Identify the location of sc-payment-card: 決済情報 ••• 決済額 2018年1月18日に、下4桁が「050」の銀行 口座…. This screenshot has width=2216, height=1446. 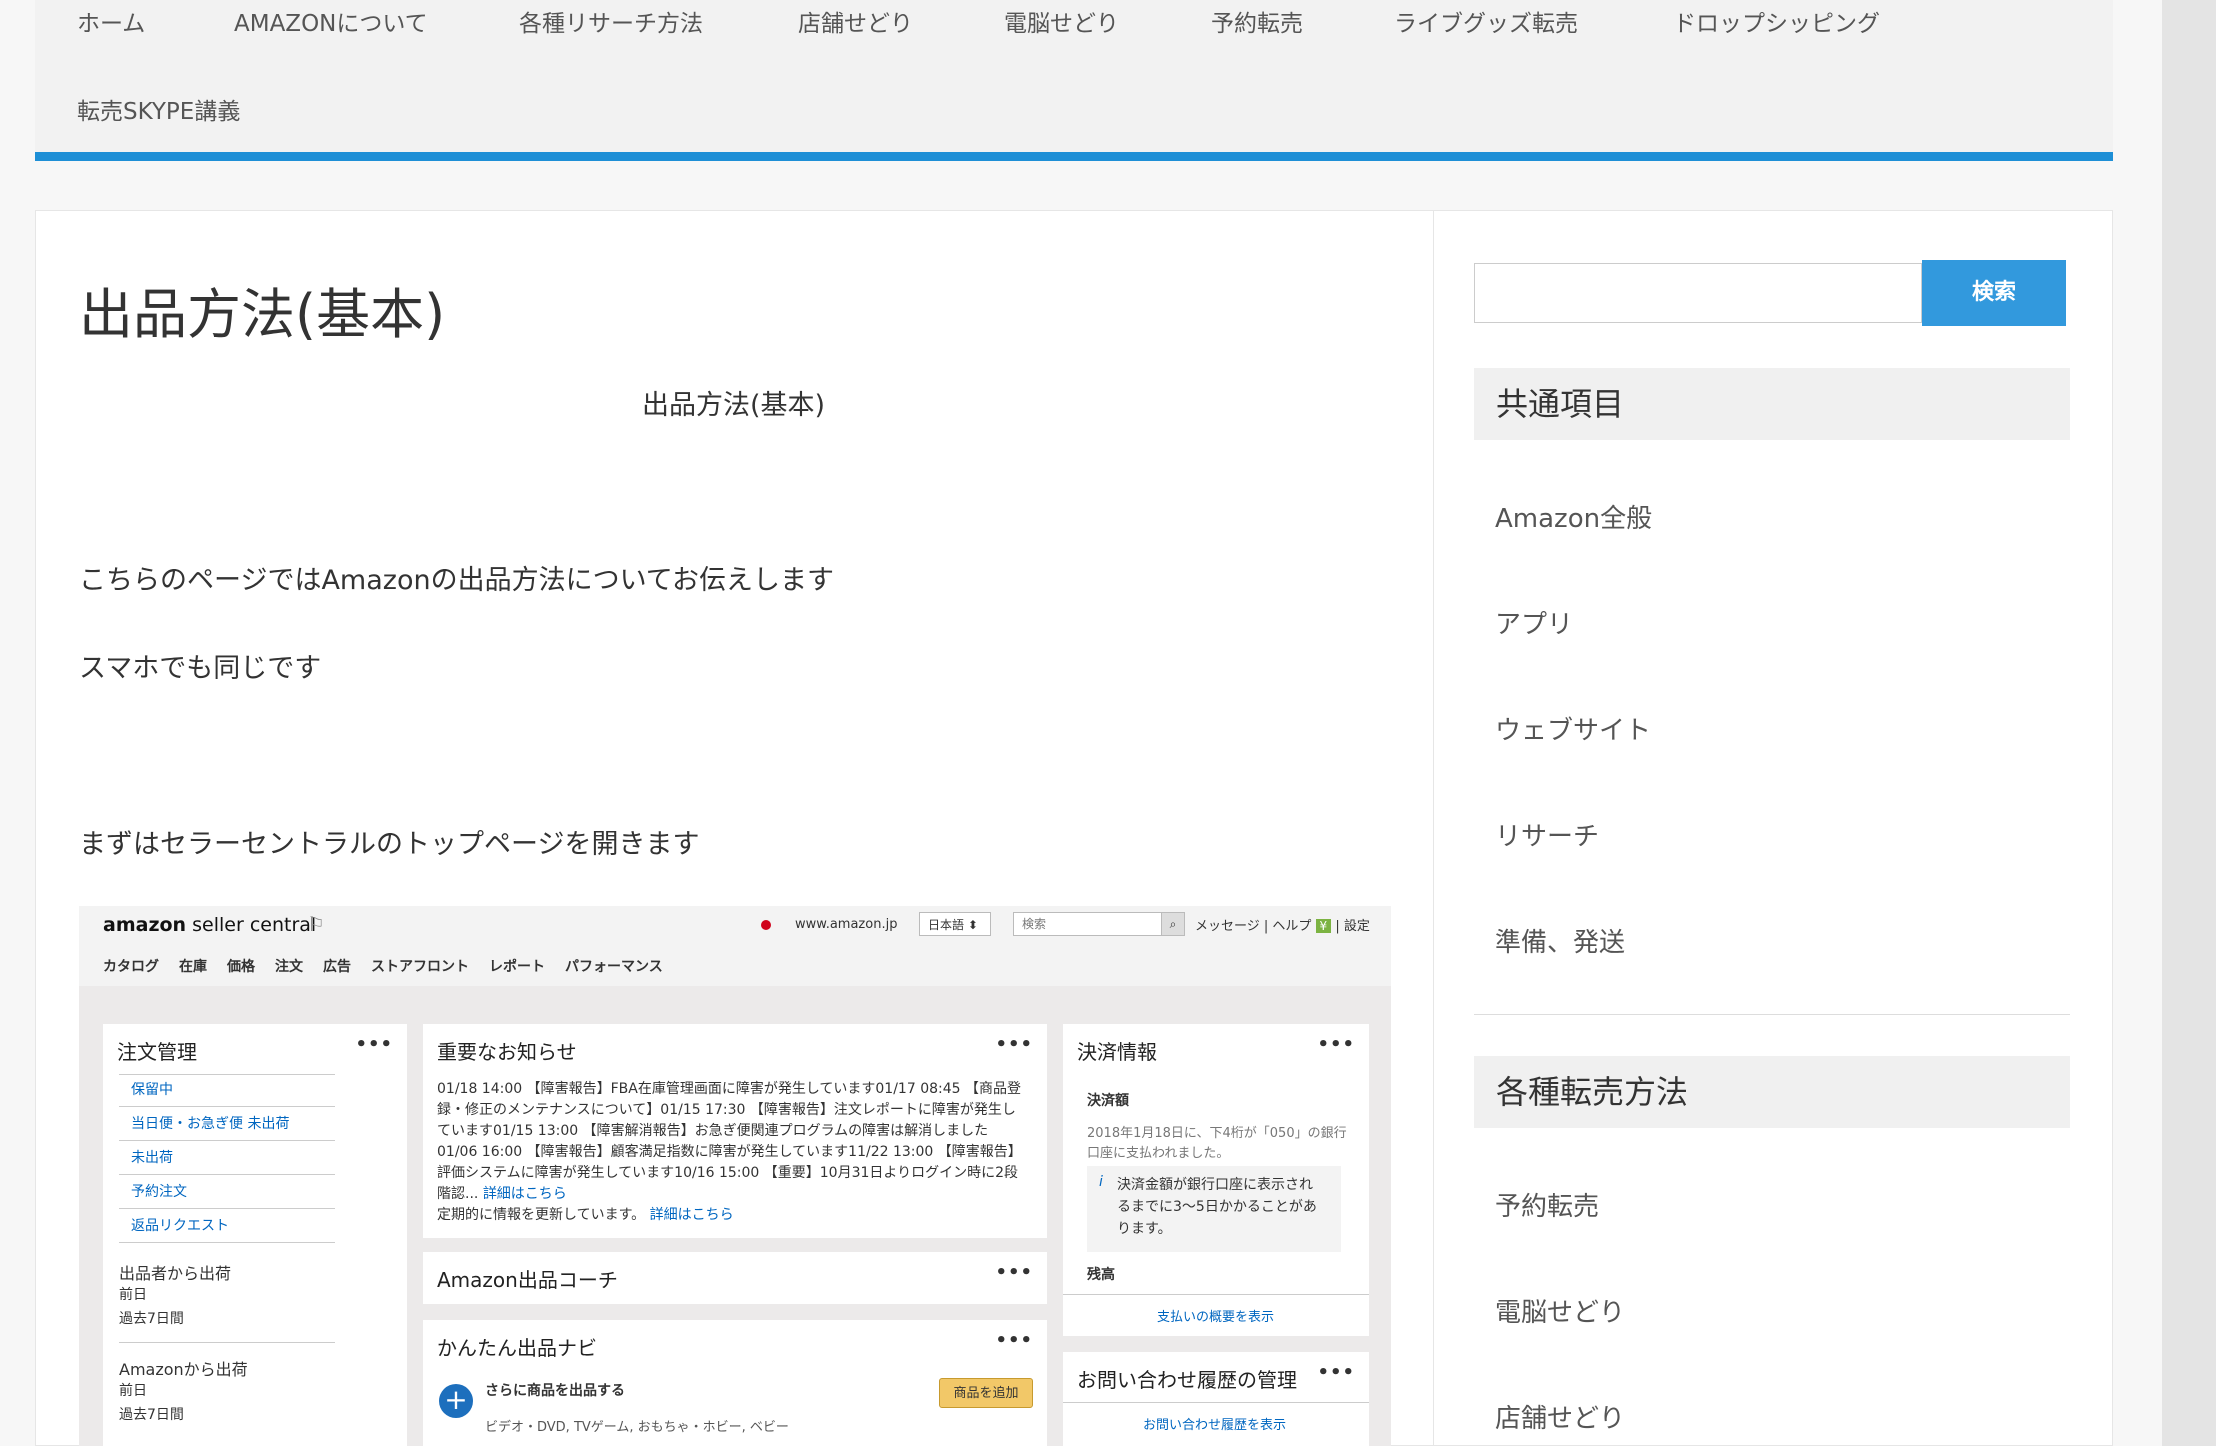
(1216, 1180).